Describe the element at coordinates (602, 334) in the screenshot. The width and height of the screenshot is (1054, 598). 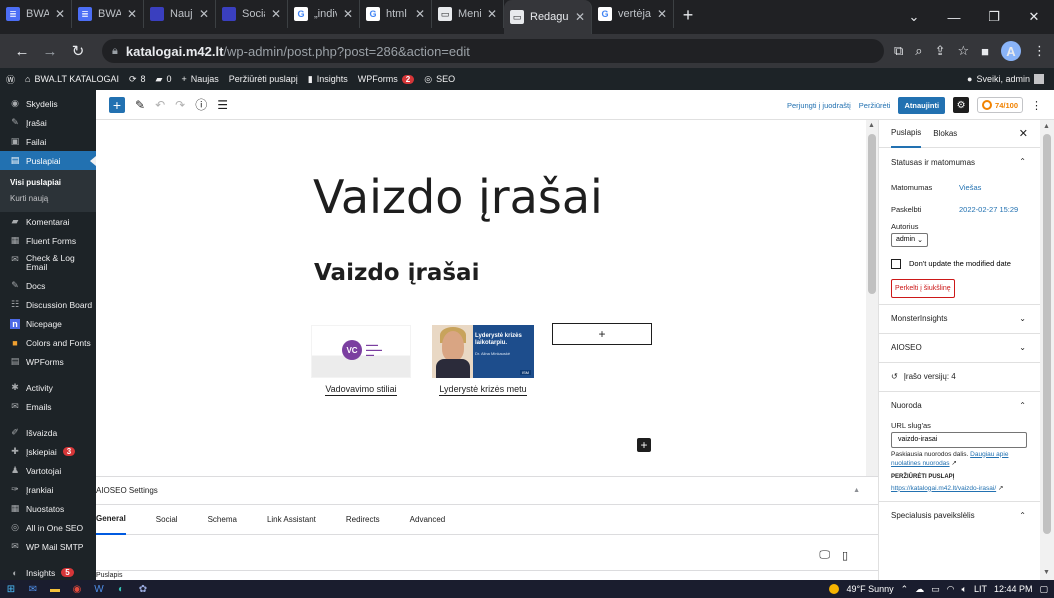
I see `gallery-add-button: +` at that location.